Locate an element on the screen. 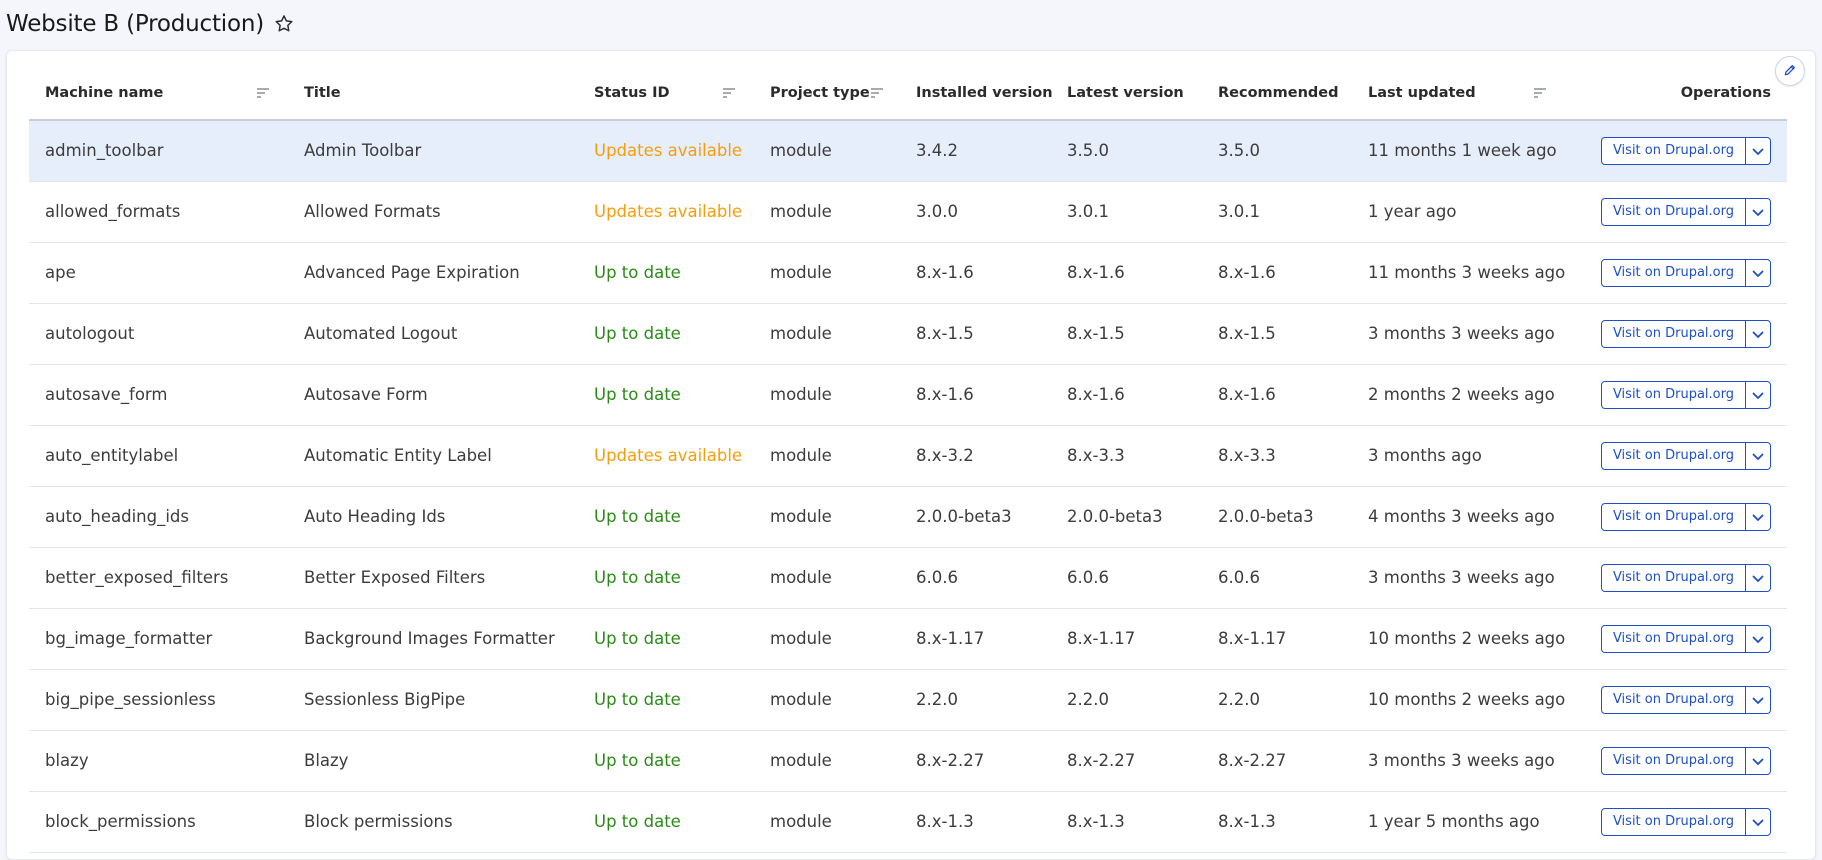  edit-button is located at coordinates (1790, 71).